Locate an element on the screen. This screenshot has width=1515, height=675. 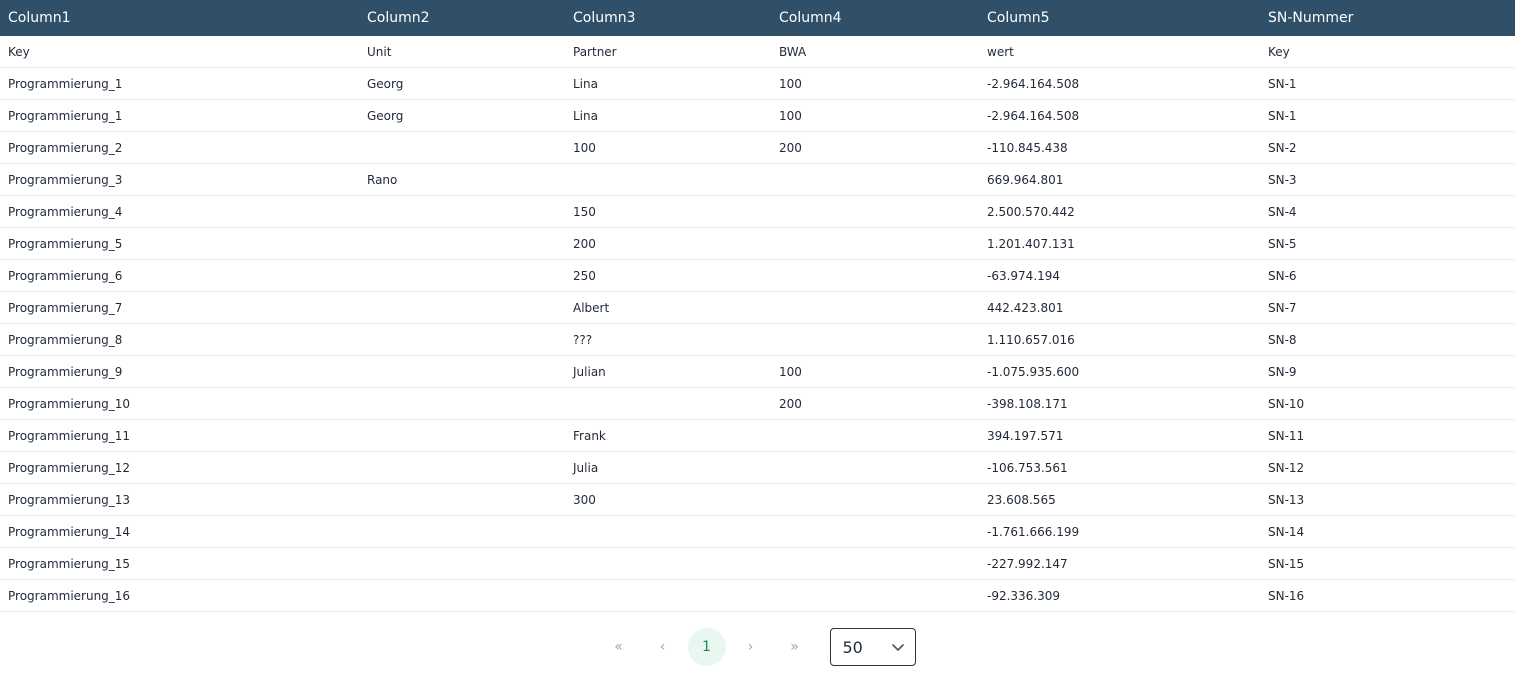
cell-sn-nummer: SN-15 is located at coordinates (1286, 563).